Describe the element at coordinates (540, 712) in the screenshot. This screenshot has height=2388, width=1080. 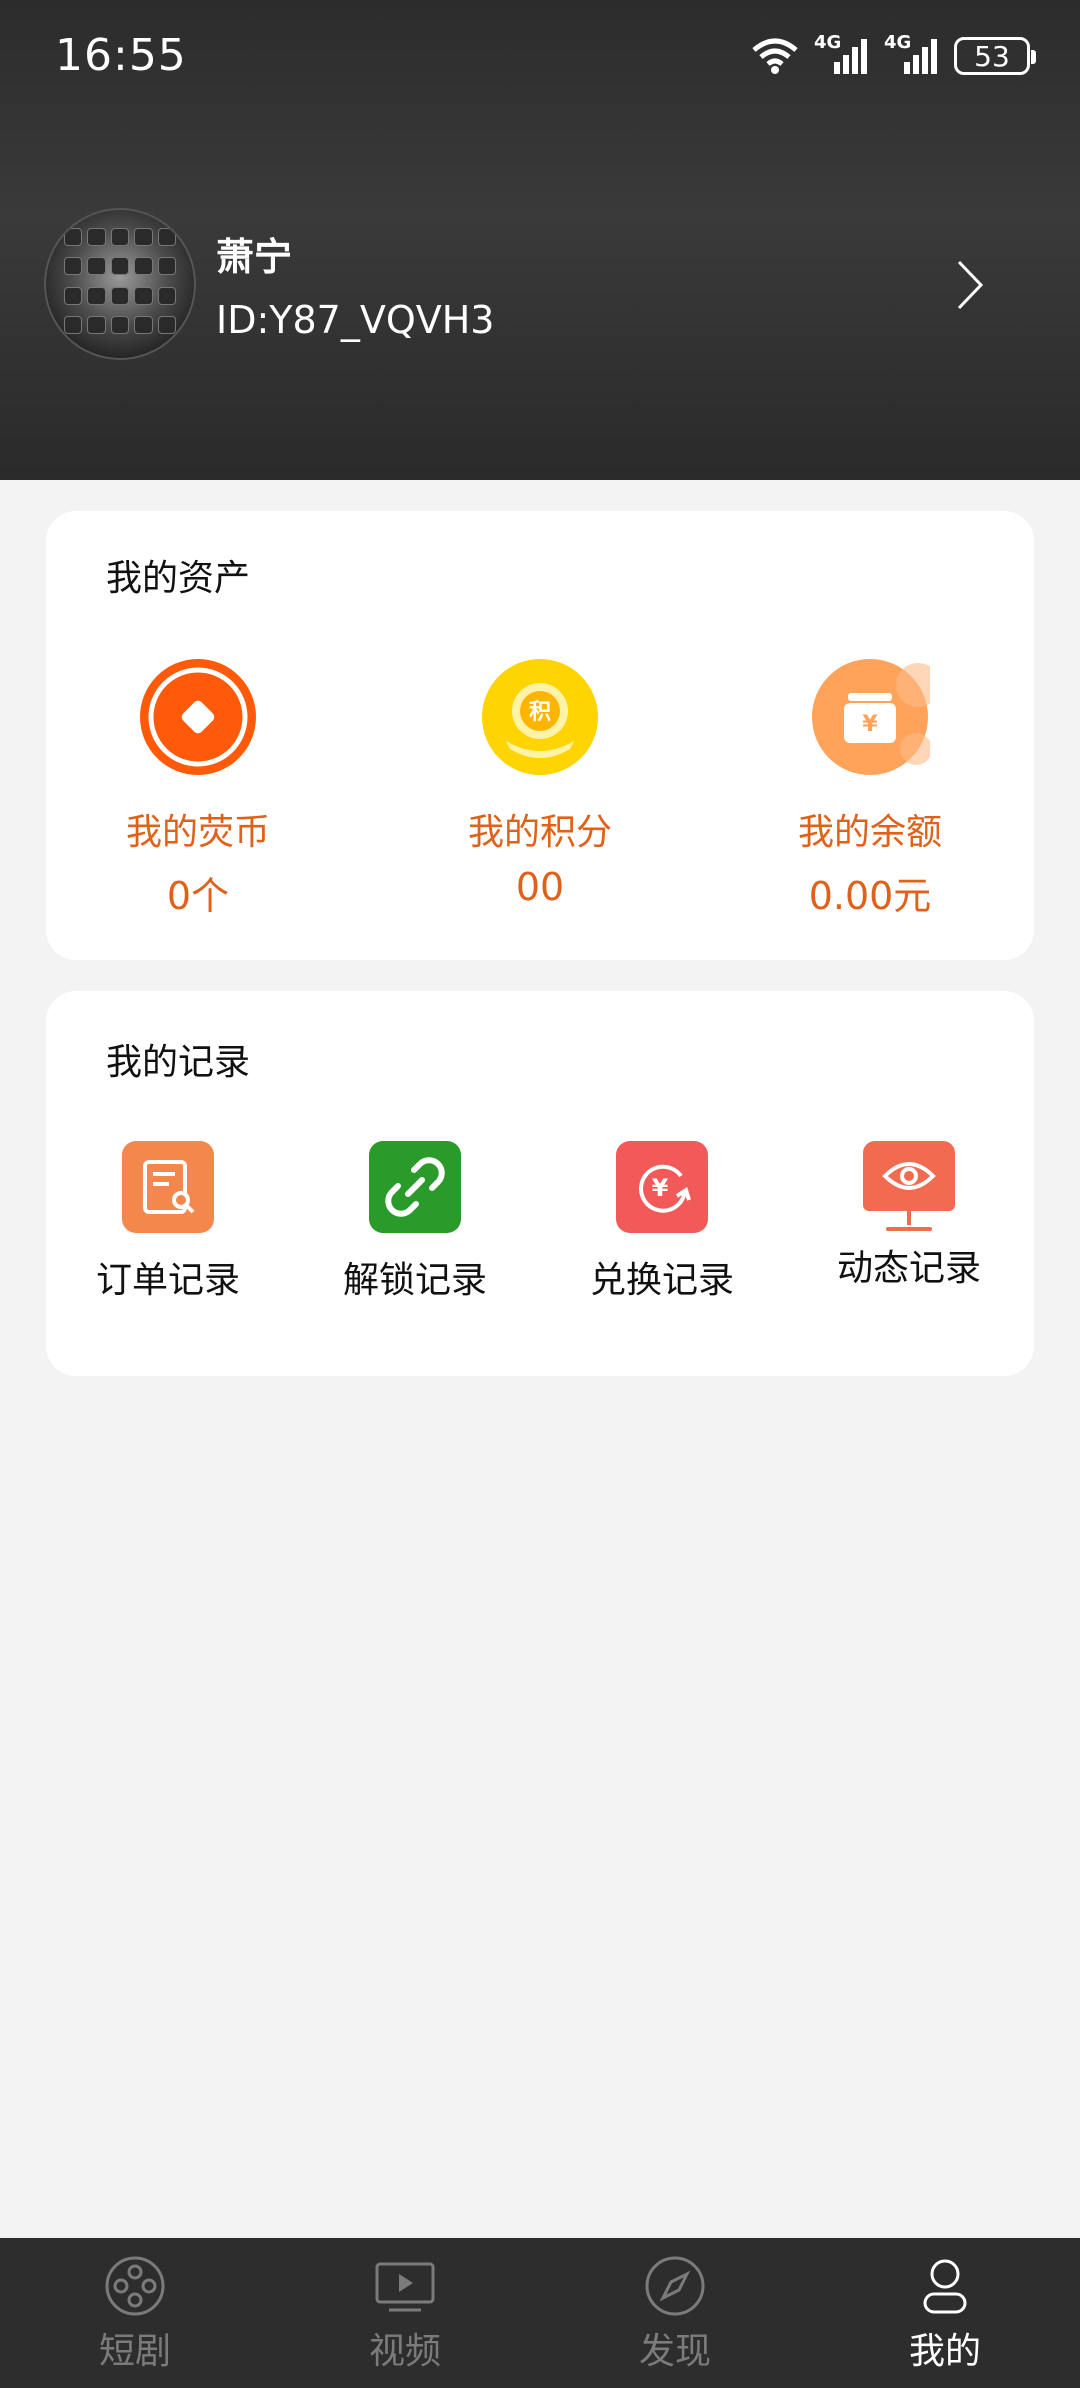
I see `svg-text: 积` at that location.